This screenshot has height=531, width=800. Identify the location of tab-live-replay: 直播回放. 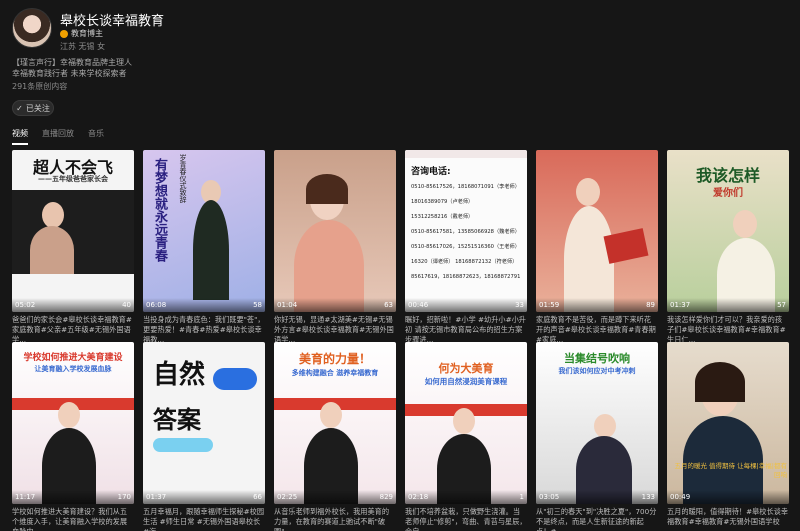
(58, 136).